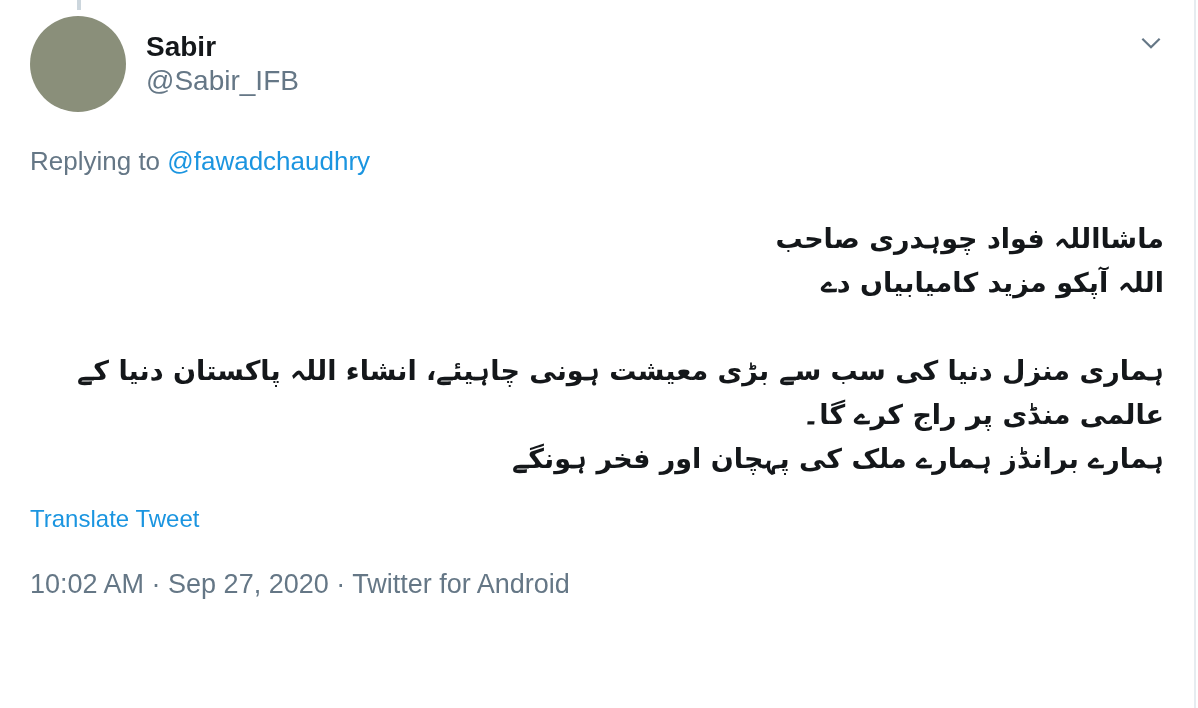  Describe the element at coordinates (300, 584) in the screenshot. I see `tweet-timestamp: 10:02 AM · Sep 27, 2020 · Twitter for Android` at that location.